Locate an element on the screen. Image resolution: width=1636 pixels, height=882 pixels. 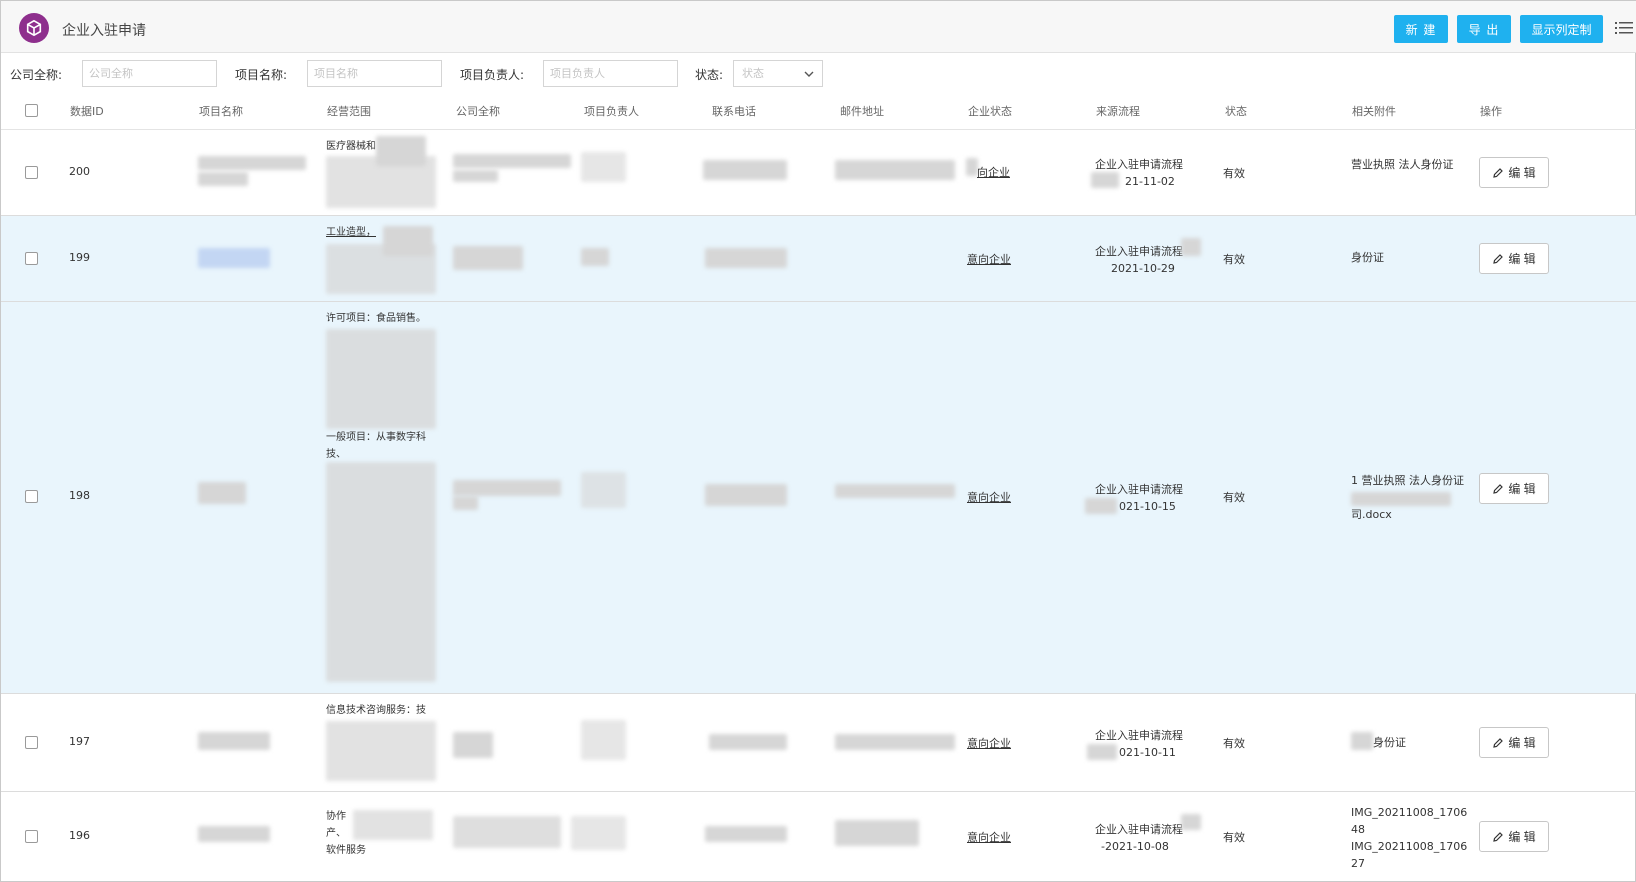
col-header-owner: 项目负责人 is located at coordinates (611, 111).